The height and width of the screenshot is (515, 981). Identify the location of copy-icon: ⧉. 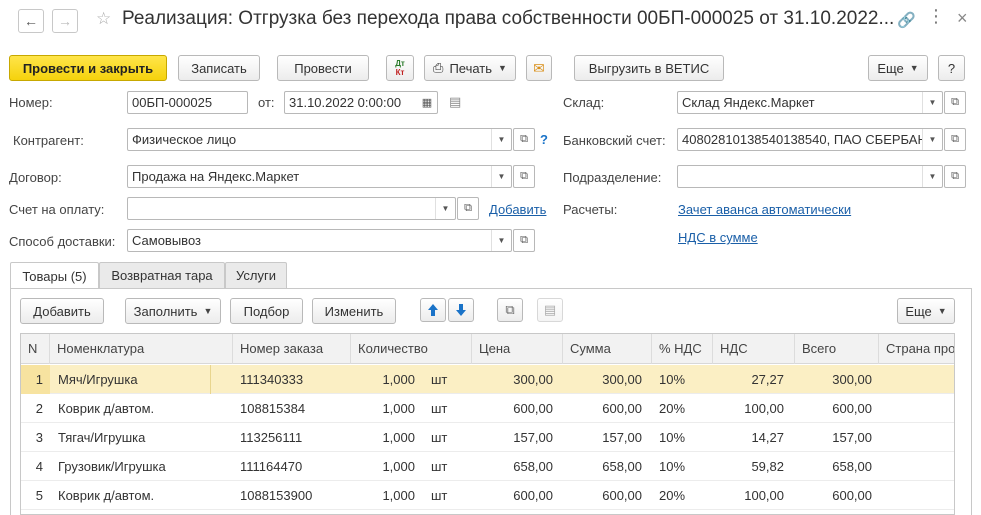
(510, 309).